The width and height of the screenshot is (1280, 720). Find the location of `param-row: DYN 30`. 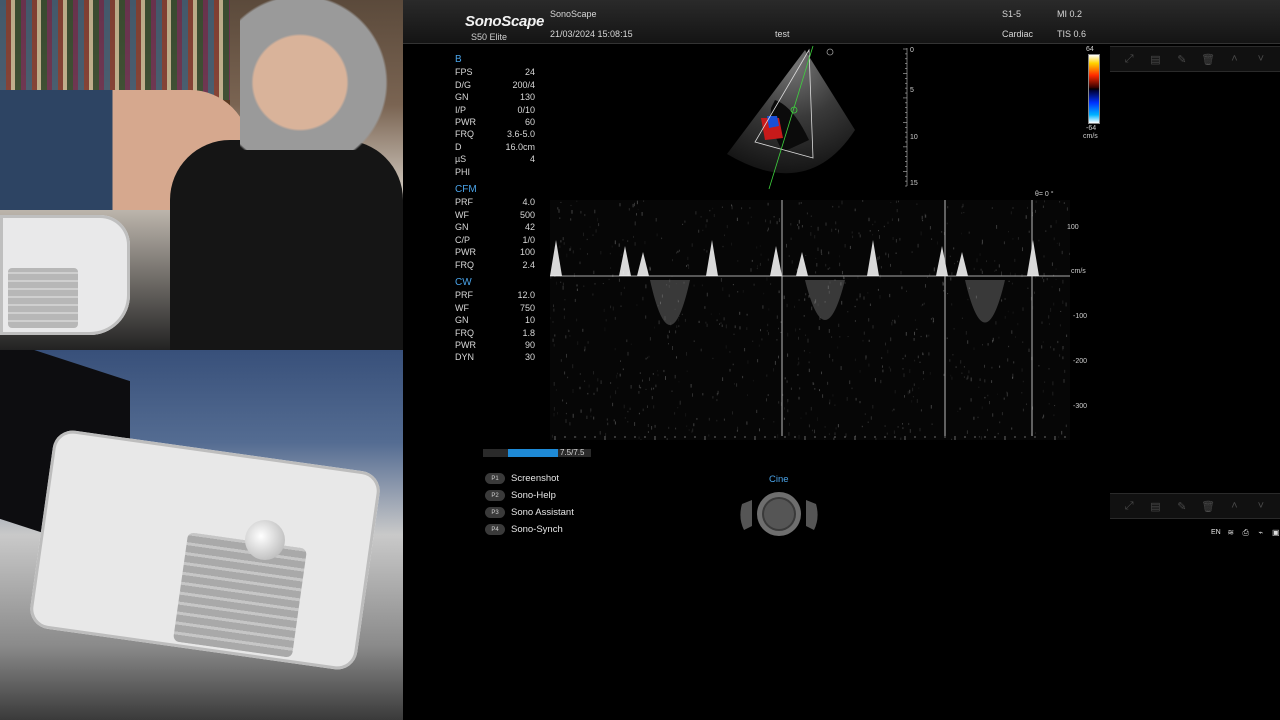

param-row: DYN 30 is located at coordinates (495, 357).